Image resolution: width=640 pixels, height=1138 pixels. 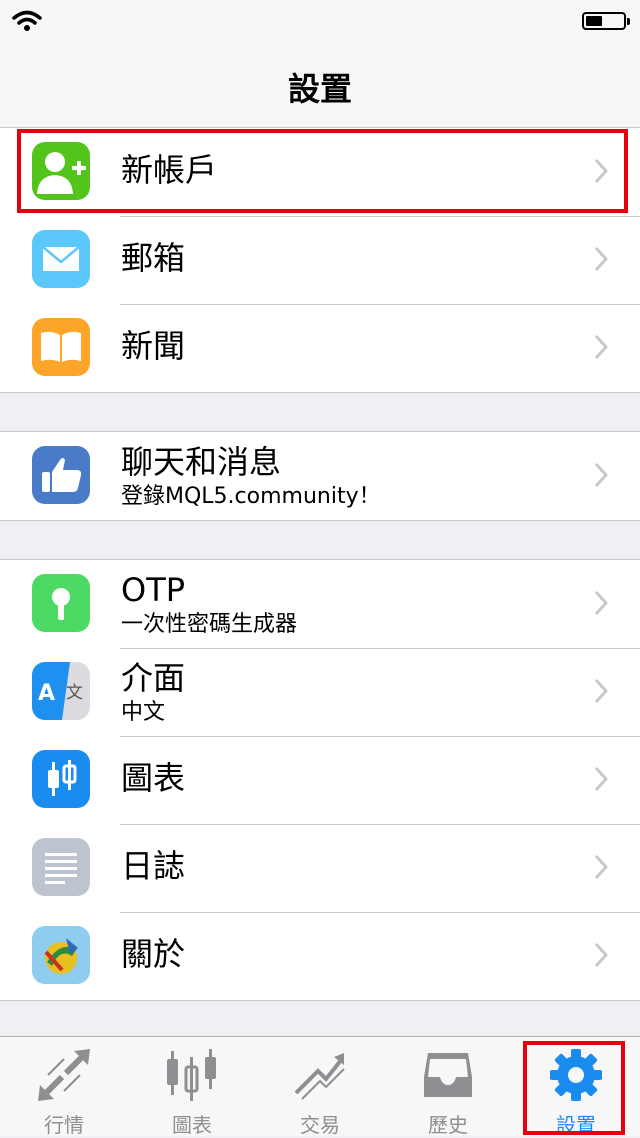 I want to click on tab-trade: 交易, so click(x=320, y=1087).